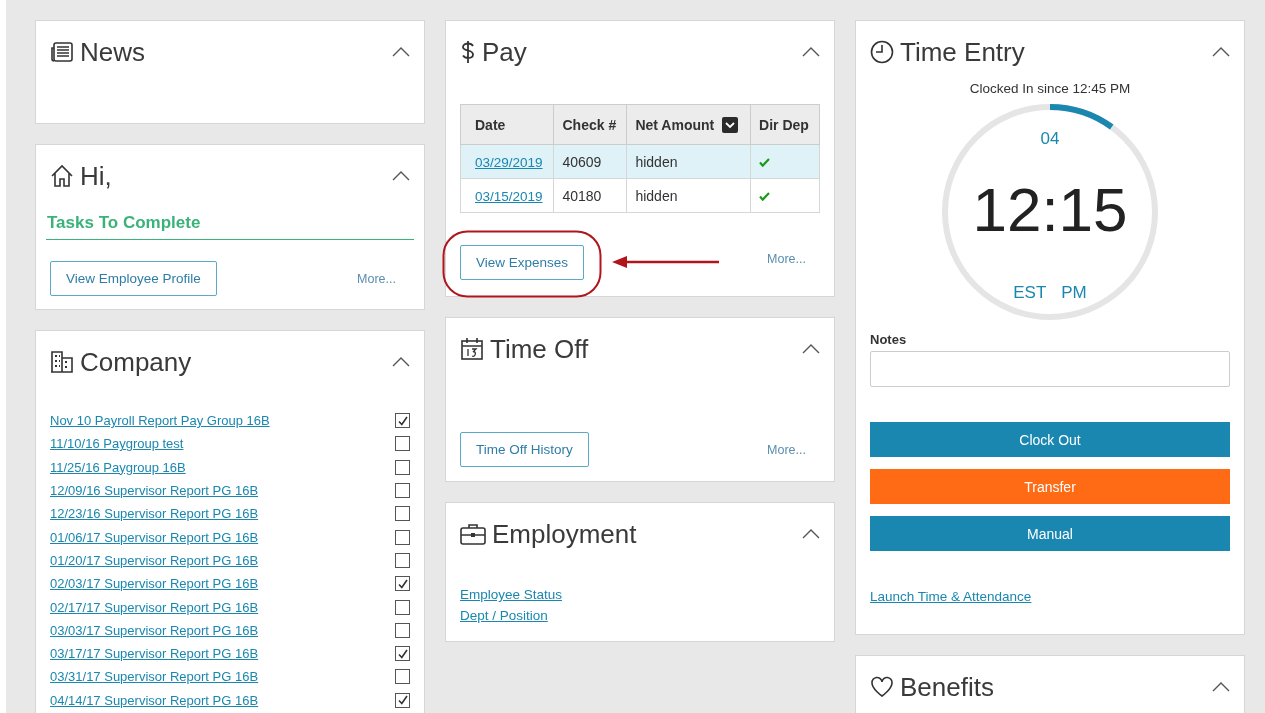  What do you see at coordinates (524, 449) in the screenshot?
I see `time-off-history-button: Time Off History` at bounding box center [524, 449].